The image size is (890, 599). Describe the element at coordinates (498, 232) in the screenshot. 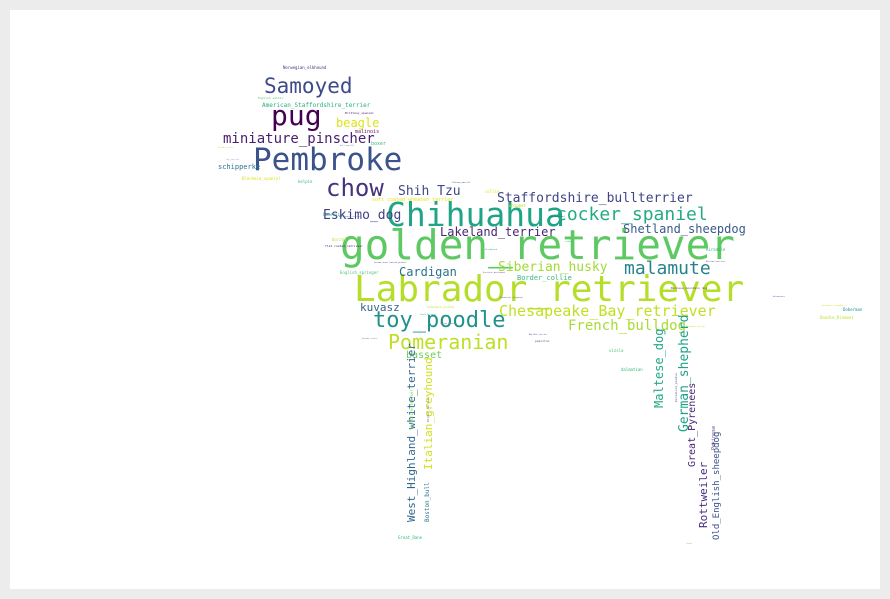

I see `word-lakeland-terrier: Lakeland_terrier` at that location.